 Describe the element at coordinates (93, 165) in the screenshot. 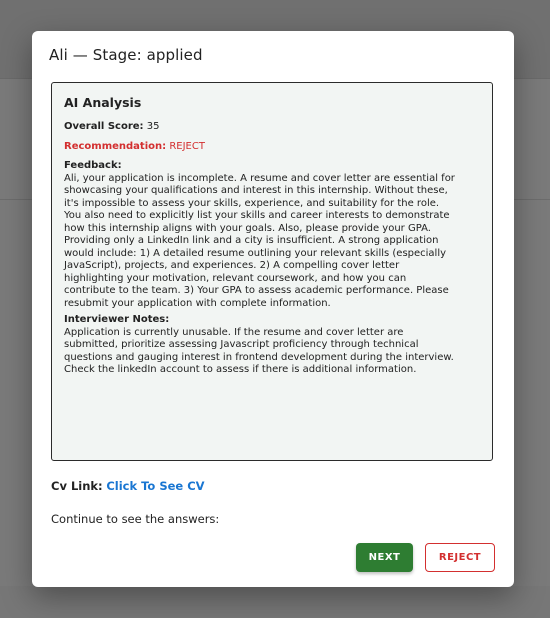

I see `feedback-label: Feedback:` at that location.